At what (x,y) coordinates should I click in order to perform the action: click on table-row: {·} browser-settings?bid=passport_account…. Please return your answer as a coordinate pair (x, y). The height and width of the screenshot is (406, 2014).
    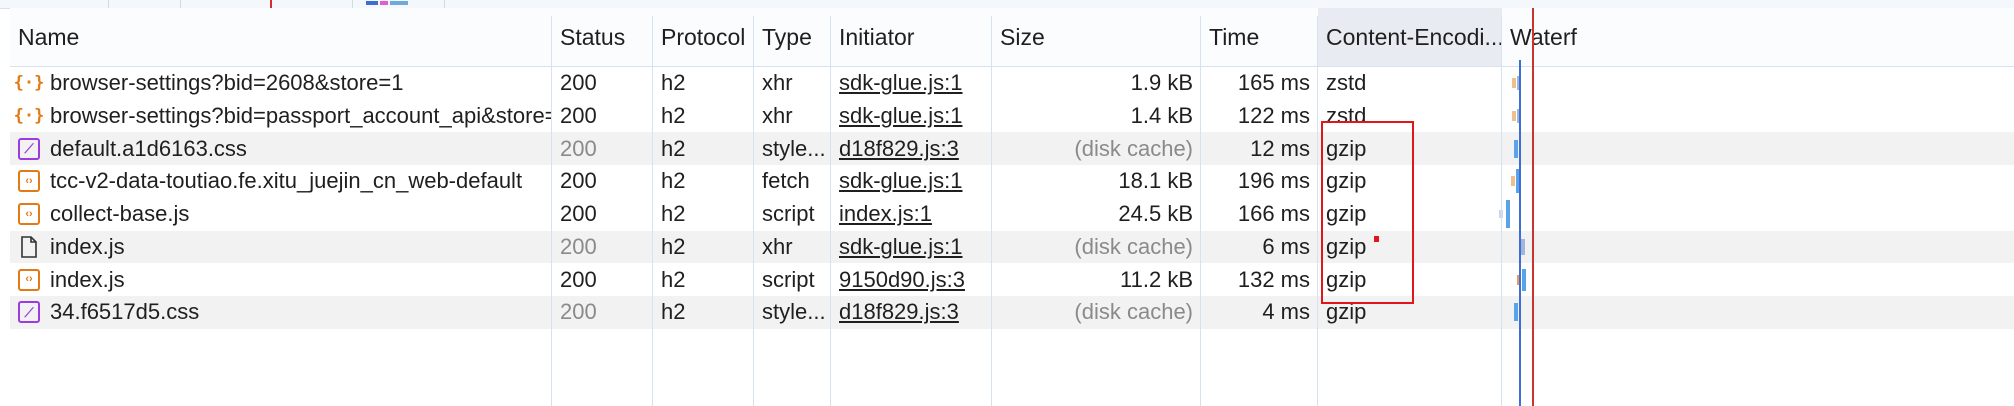
    Looking at the image, I should click on (1012, 116).